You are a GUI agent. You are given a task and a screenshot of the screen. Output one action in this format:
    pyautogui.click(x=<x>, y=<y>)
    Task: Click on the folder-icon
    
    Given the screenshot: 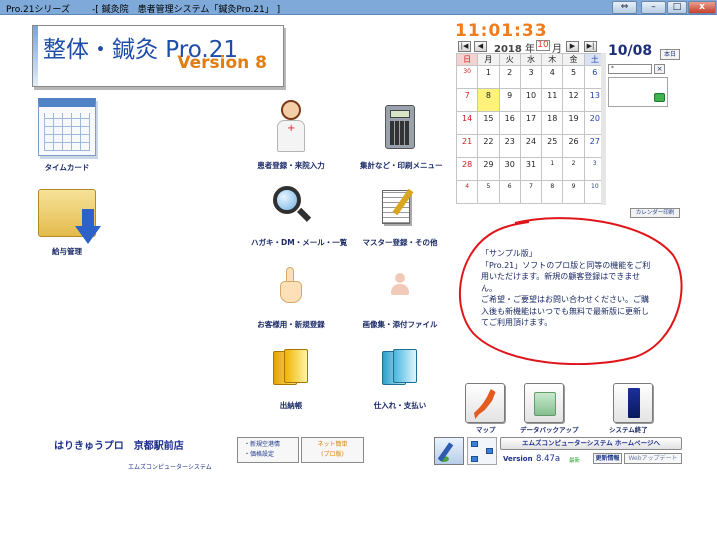 What is the action you would take?
    pyautogui.click(x=545, y=404)
    